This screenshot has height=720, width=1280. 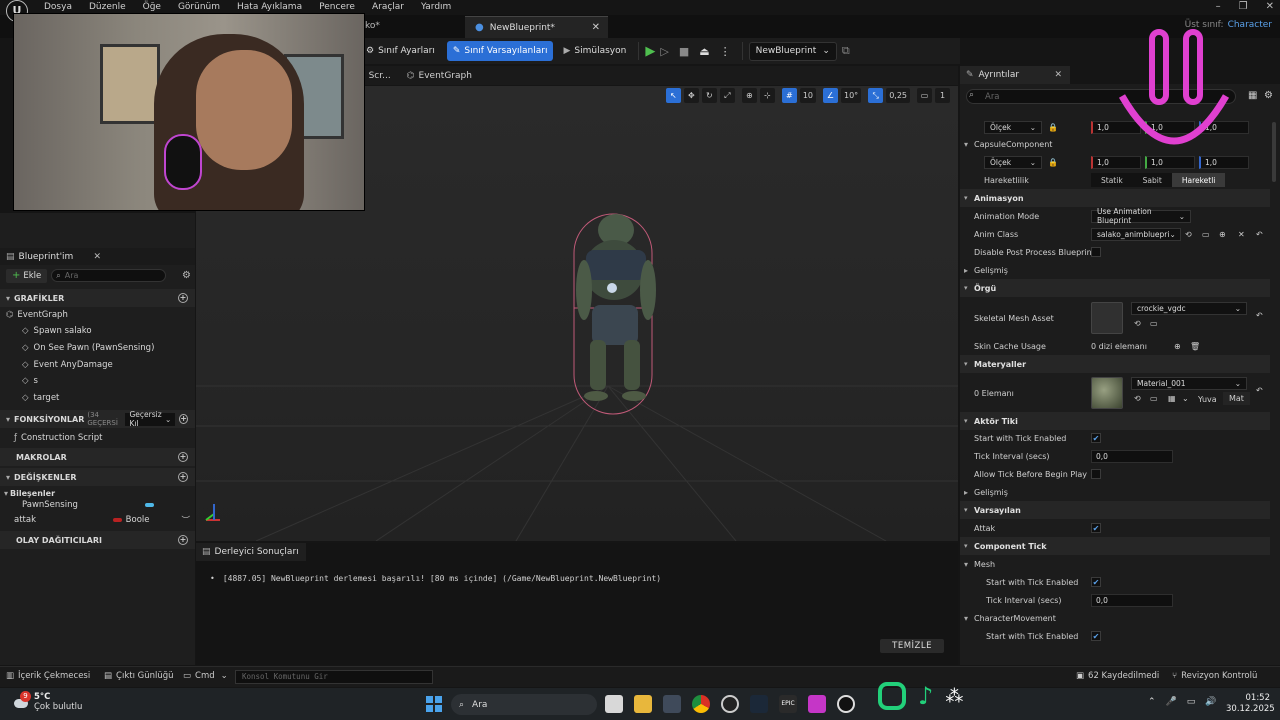 I want to click on tree-event-graph: ⌬ EventGraph, so click(x=37, y=315).